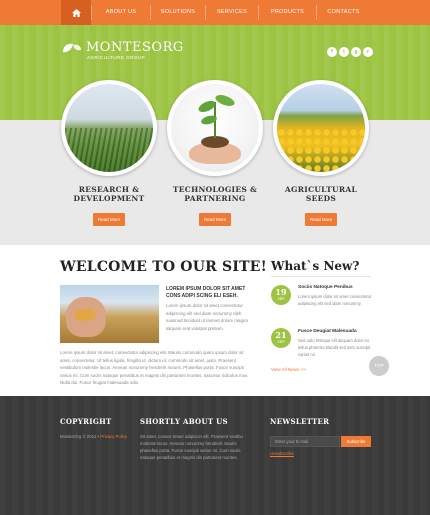 Image resolution: width=430 pixels, height=515 pixels. Describe the element at coordinates (368, 52) in the screenshot. I see `rss-icon: r` at that location.